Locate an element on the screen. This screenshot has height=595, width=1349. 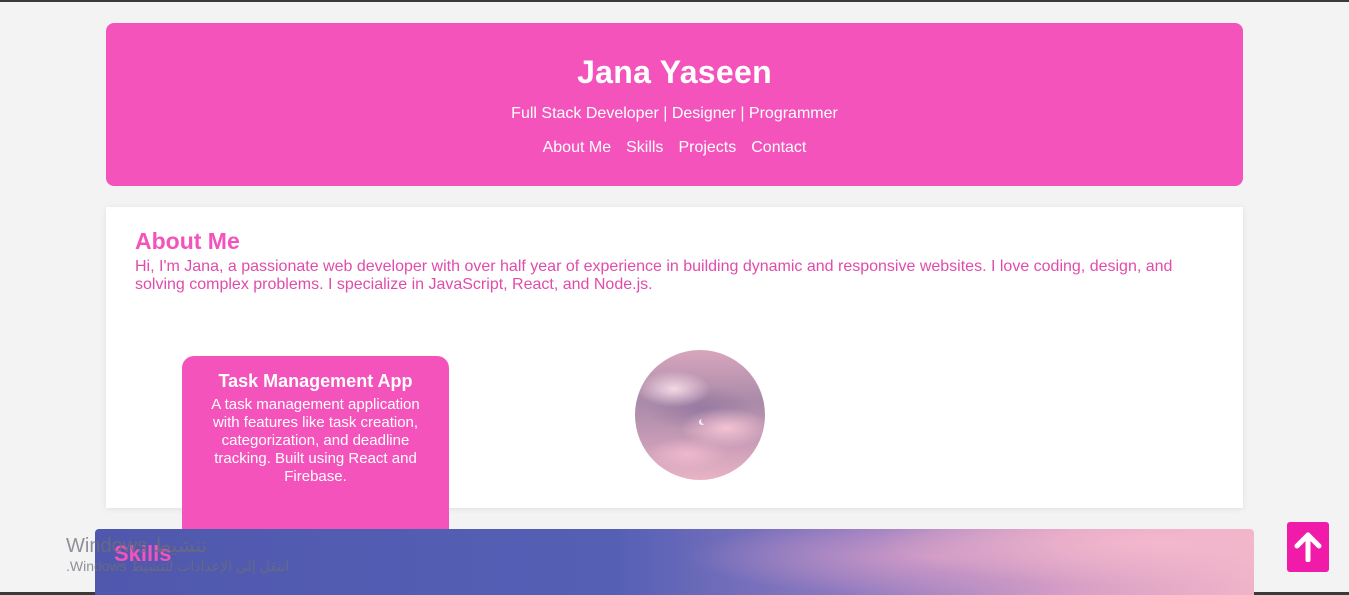
arrow-up-icon is located at coordinates (1308, 547).